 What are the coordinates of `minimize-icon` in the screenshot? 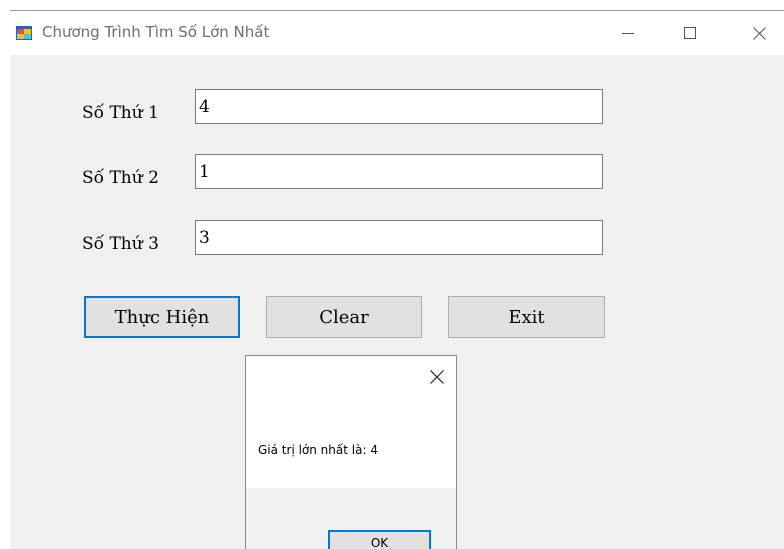 It's located at (628, 33).